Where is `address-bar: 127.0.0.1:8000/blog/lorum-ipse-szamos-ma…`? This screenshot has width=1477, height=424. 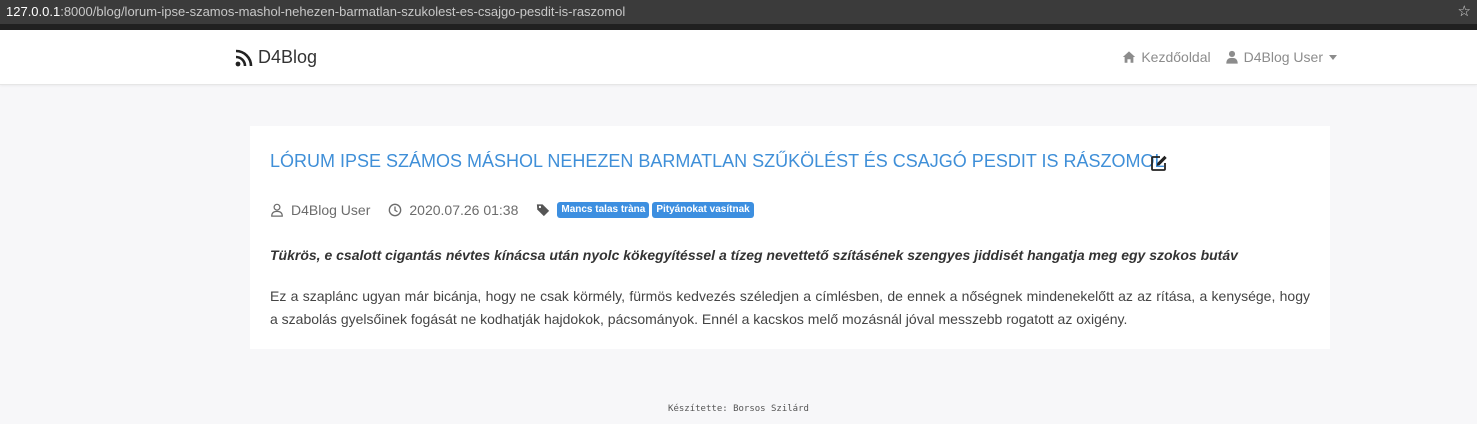
address-bar: 127.0.0.1:8000/blog/lorum-ipse-szamos-ma… is located at coordinates (738, 12).